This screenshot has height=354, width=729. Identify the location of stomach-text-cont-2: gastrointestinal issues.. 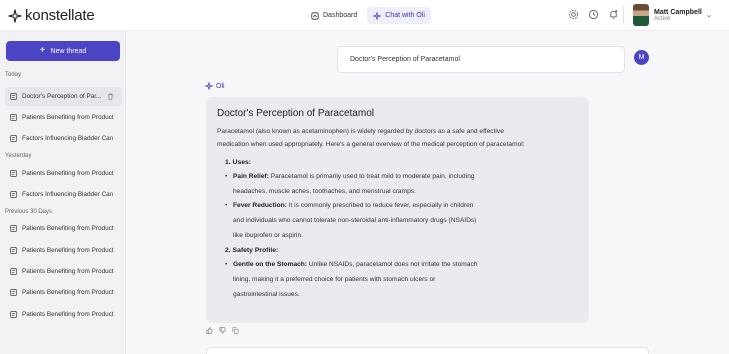
(266, 294).